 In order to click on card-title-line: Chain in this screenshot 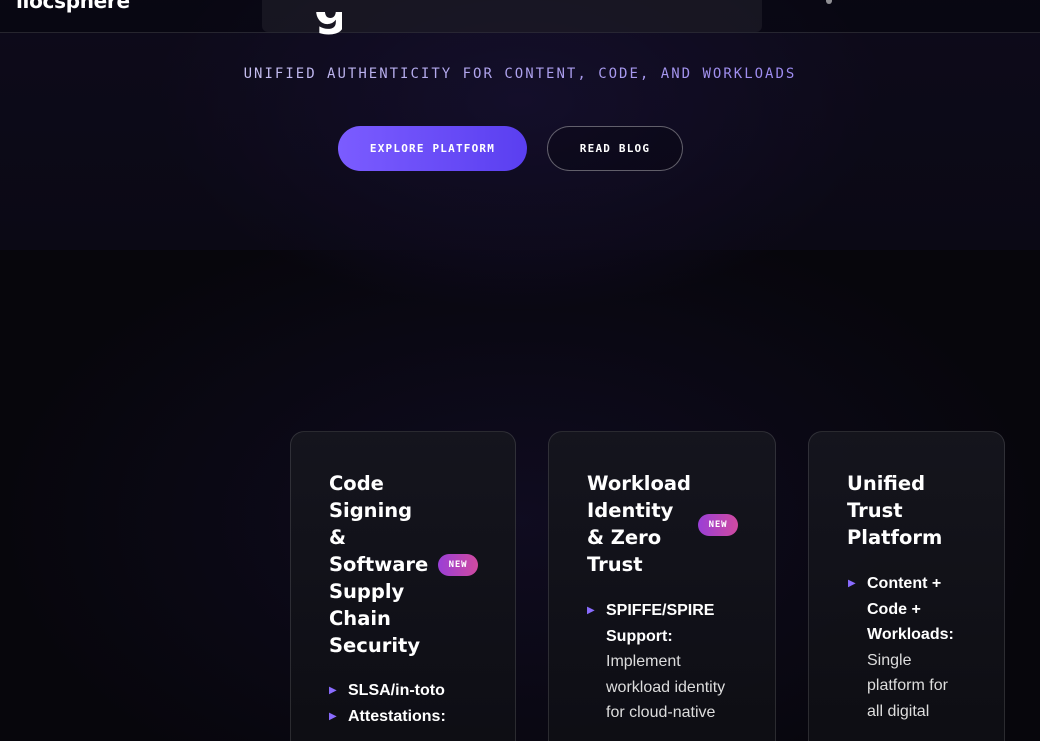, I will do `click(360, 618)`.